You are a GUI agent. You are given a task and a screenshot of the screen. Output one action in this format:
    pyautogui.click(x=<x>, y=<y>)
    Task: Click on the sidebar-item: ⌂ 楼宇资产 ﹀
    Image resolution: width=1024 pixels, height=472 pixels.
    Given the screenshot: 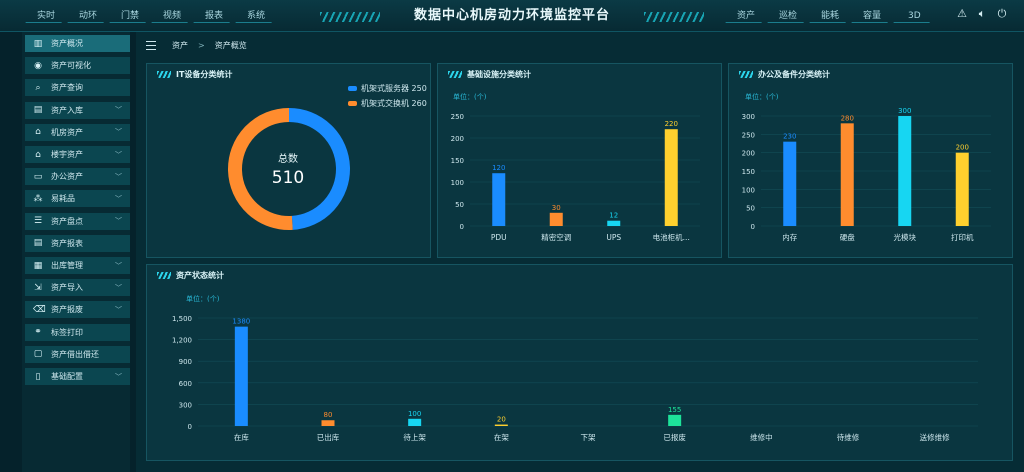 What is the action you would take?
    pyautogui.click(x=77, y=154)
    